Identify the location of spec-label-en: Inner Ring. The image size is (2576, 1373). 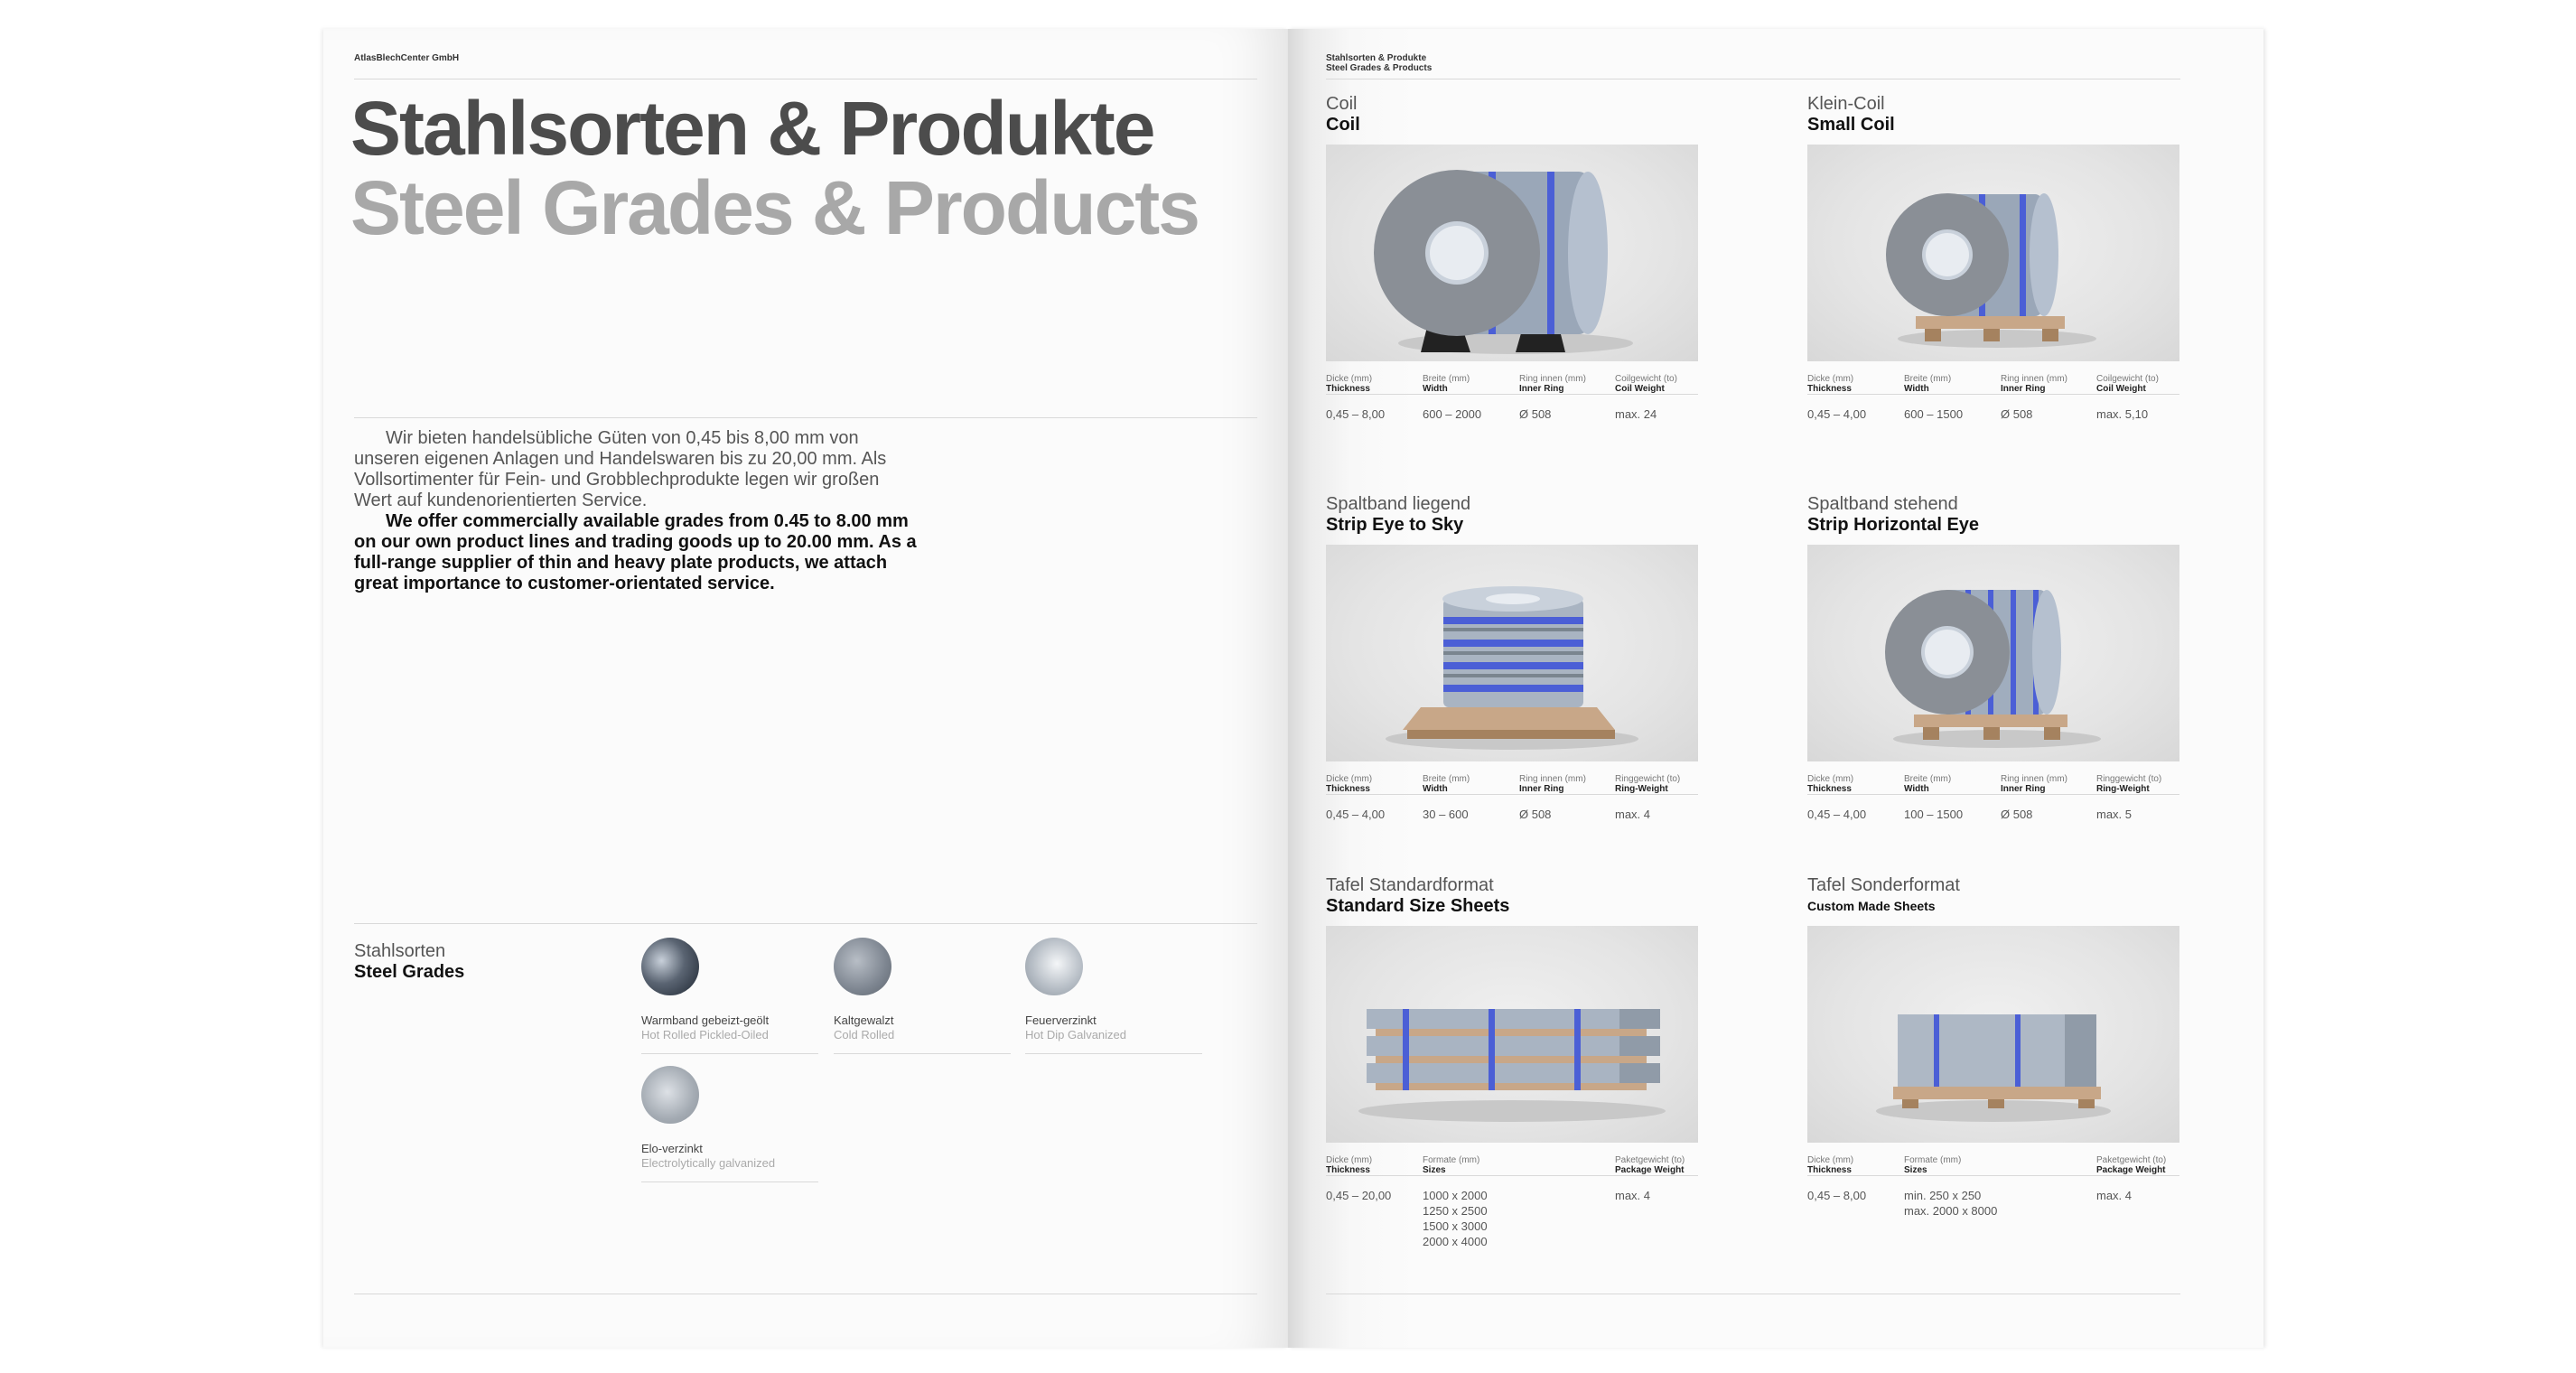
(1541, 389).